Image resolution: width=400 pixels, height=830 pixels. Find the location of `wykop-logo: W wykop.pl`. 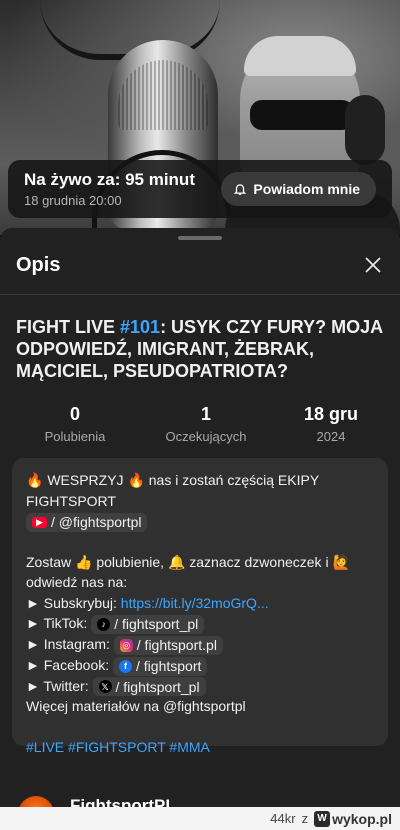

wykop-logo: W wykop.pl is located at coordinates (353, 818).